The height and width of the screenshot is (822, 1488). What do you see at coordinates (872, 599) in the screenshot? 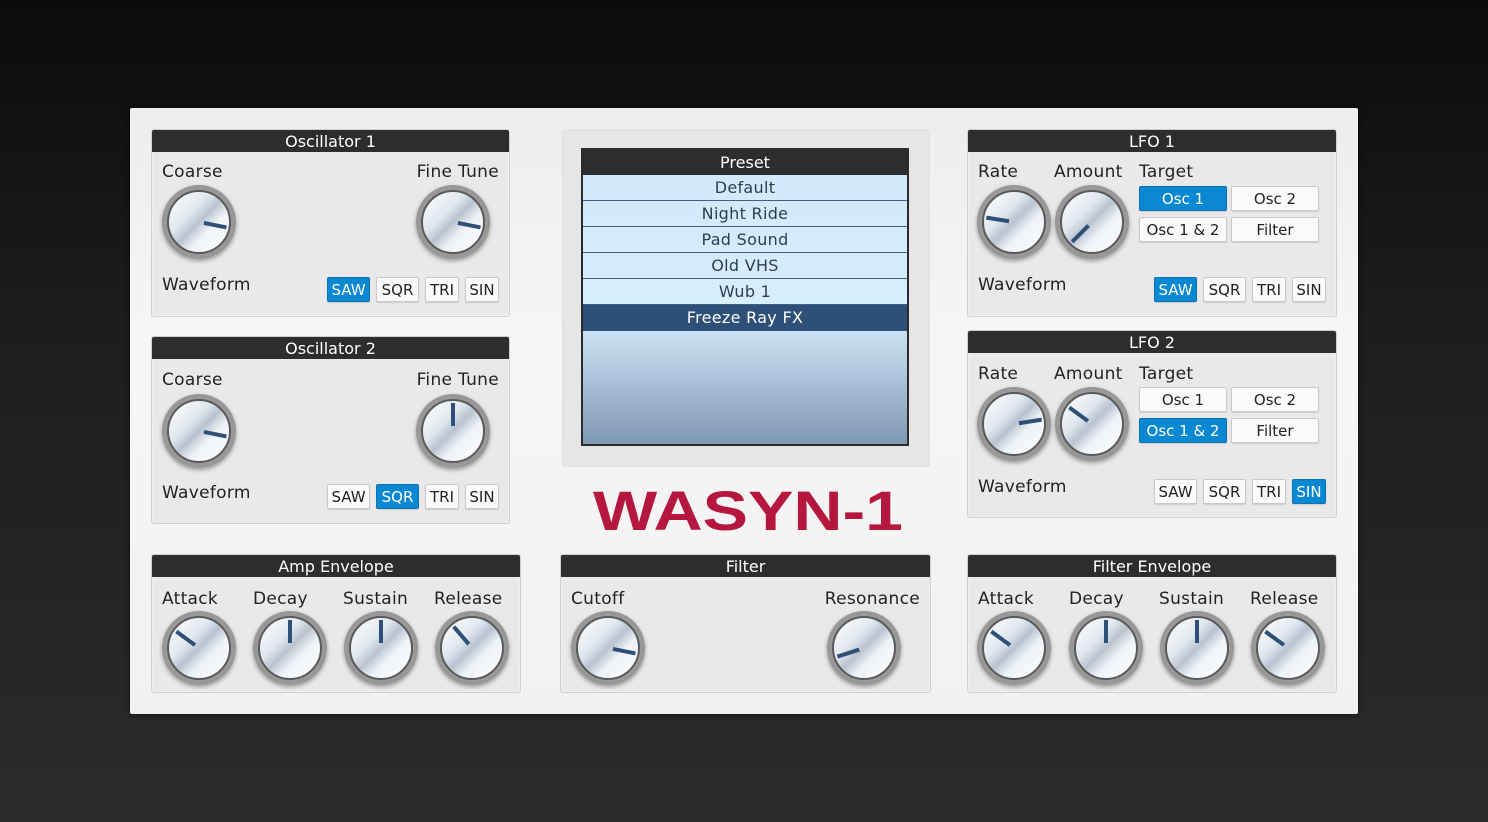
I see `resonance-label: Resonance` at bounding box center [872, 599].